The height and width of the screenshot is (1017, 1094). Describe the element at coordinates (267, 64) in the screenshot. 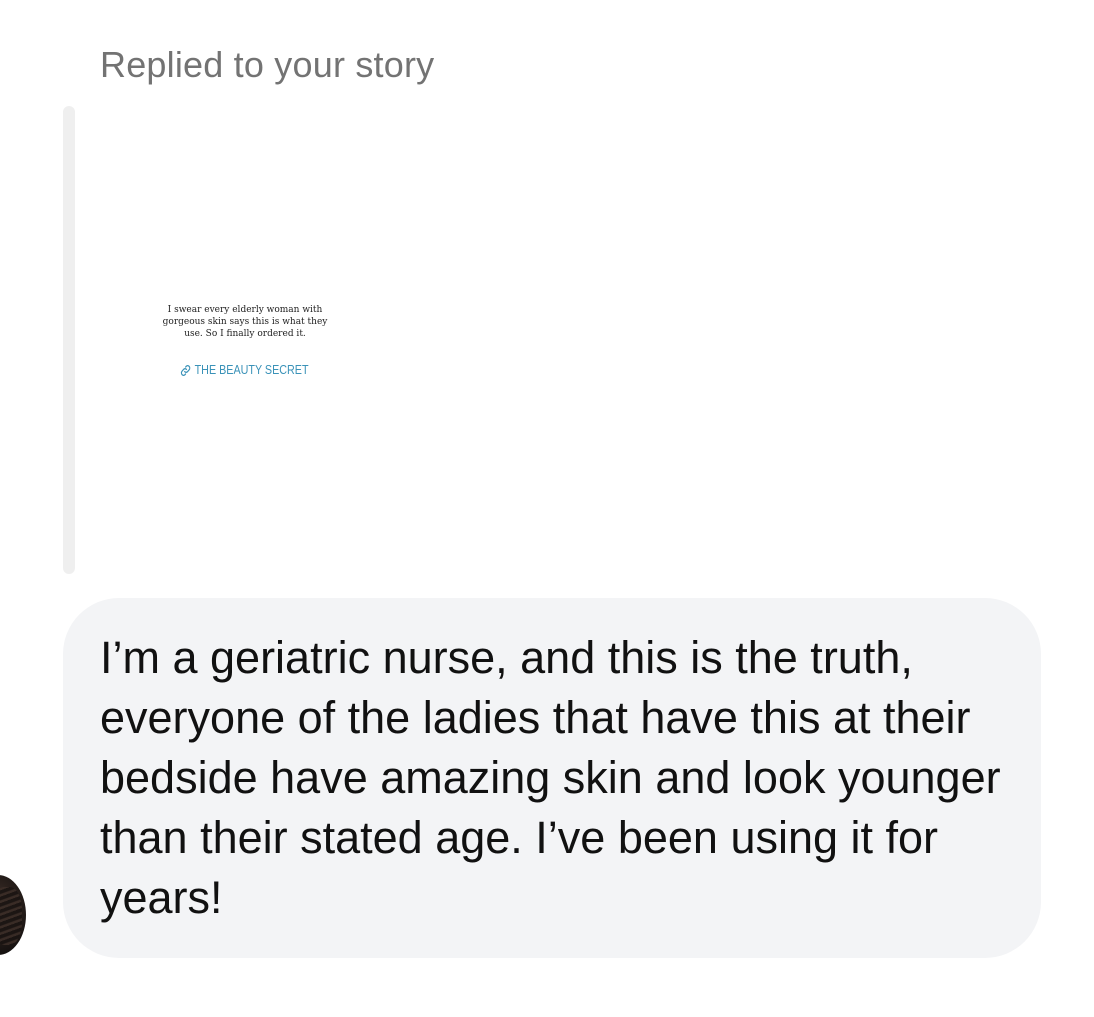

I see `replied-to-story-label: Replied to your story` at that location.